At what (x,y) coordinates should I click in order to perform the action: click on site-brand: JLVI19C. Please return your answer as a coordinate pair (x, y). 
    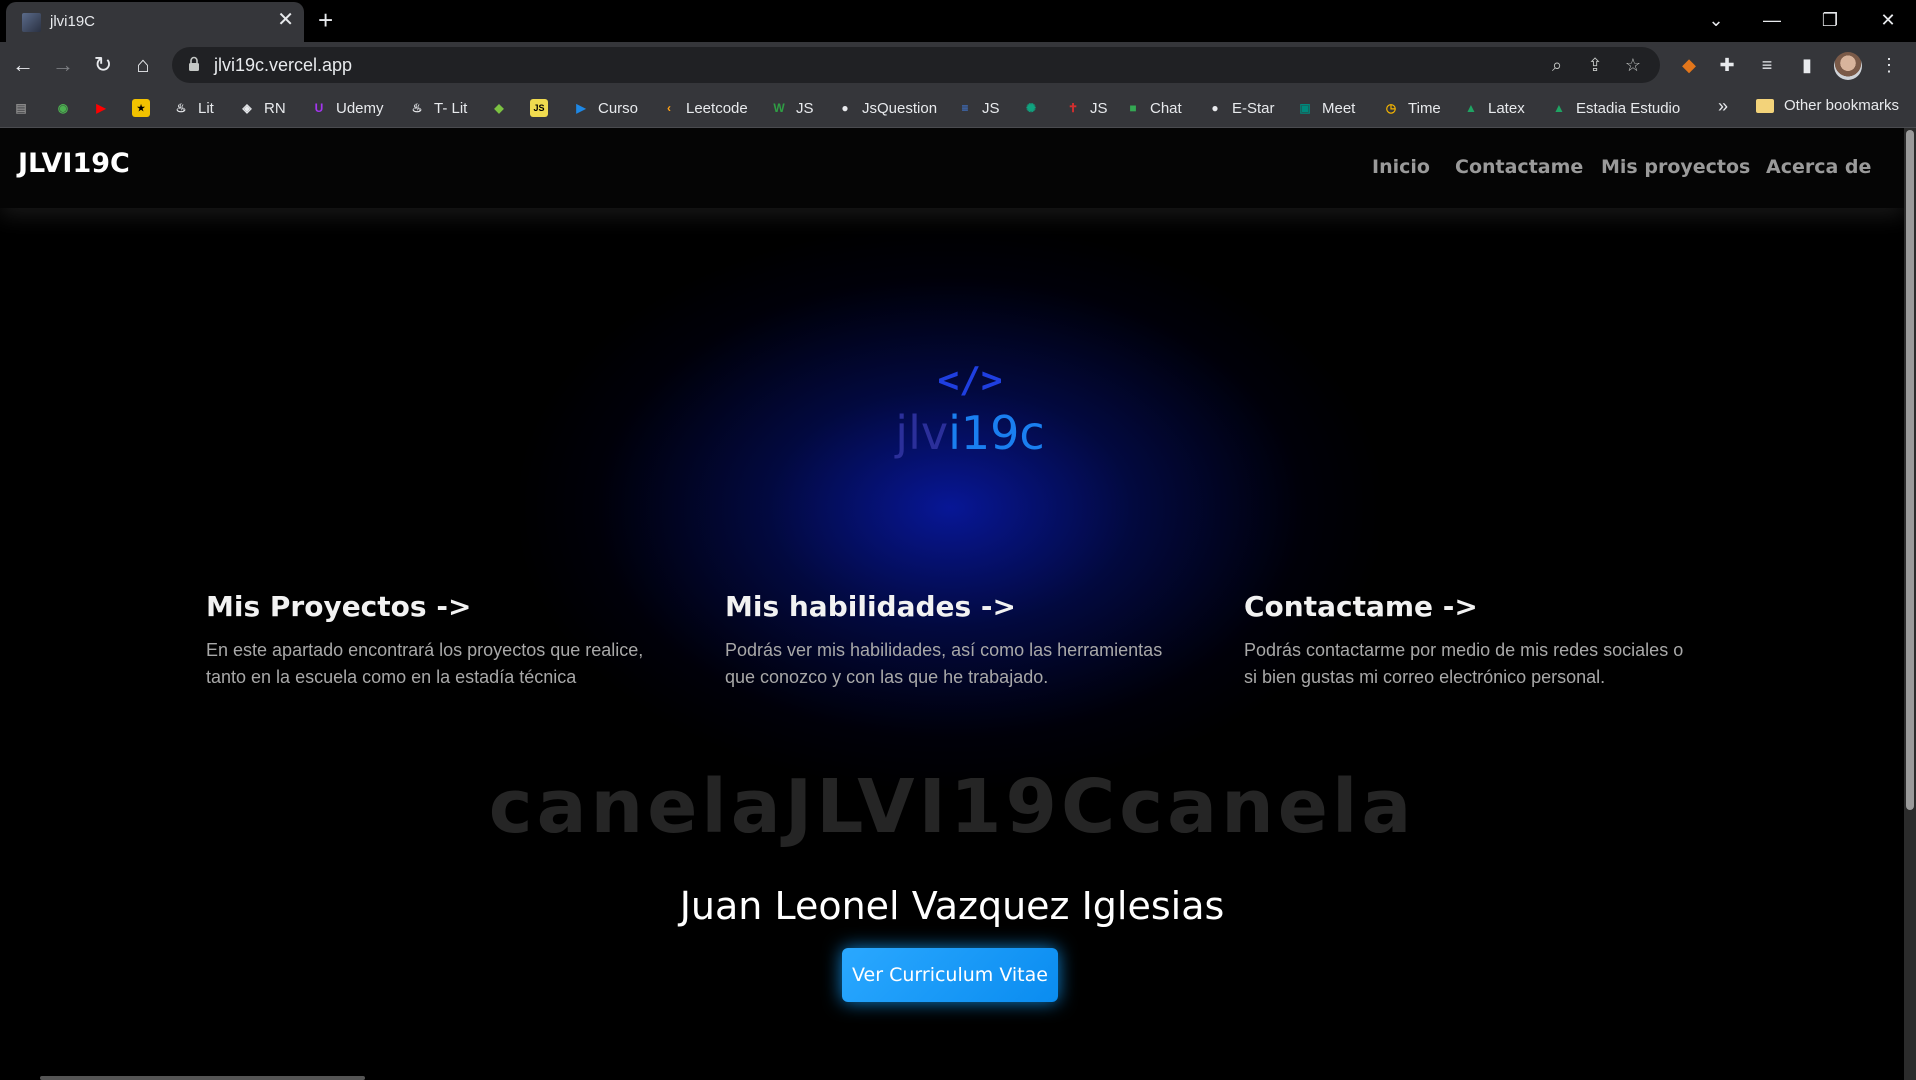
    Looking at the image, I should click on (74, 163).